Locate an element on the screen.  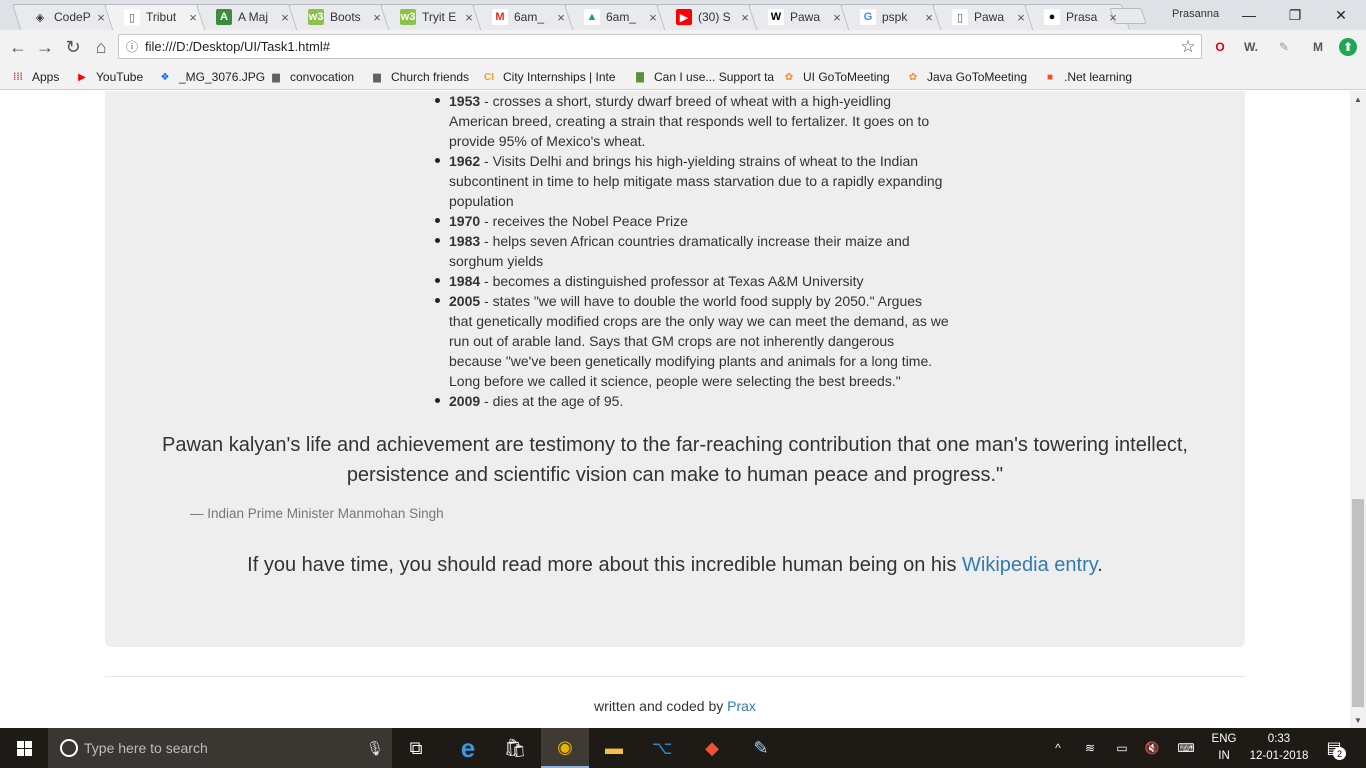
url-text: file:///D:/Desktop/UI/Task1.html# is located at coordinates (660, 46).